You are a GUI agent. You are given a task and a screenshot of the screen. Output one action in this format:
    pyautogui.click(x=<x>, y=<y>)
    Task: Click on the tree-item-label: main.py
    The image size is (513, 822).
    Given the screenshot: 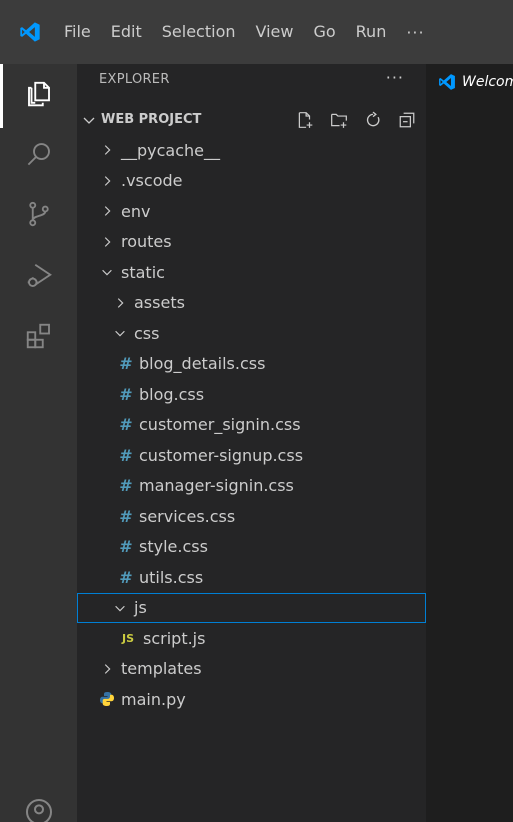 What is the action you would take?
    pyautogui.click(x=153, y=699)
    